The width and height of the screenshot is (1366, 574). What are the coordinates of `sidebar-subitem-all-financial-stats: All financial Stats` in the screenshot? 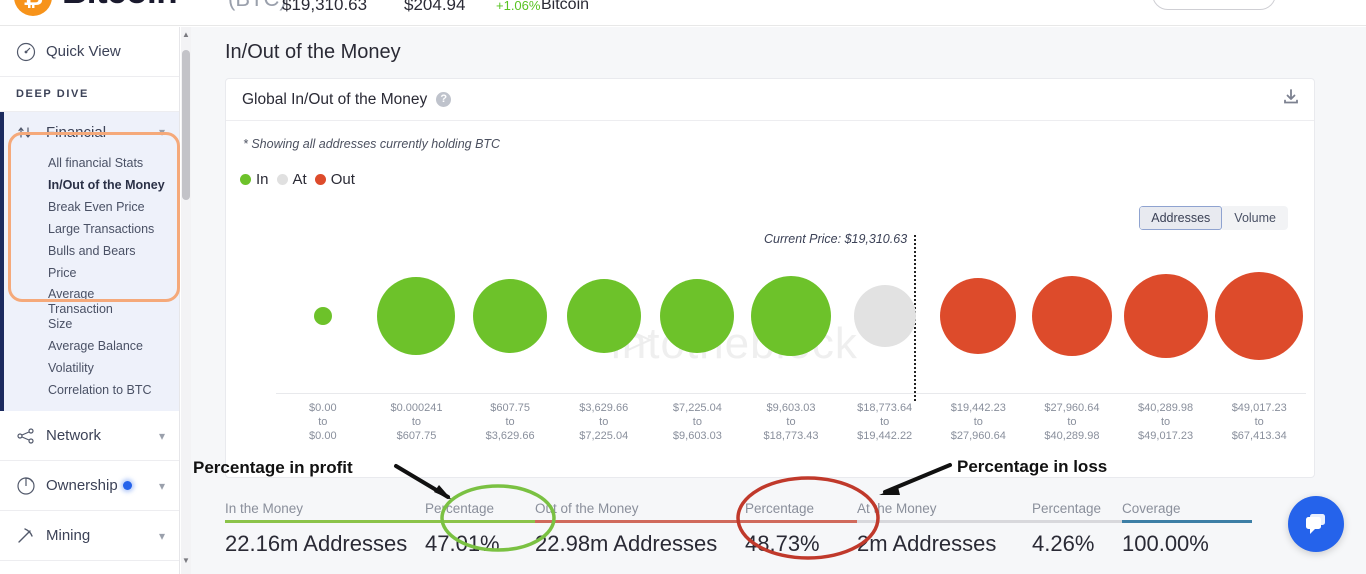 It's located at (91, 163).